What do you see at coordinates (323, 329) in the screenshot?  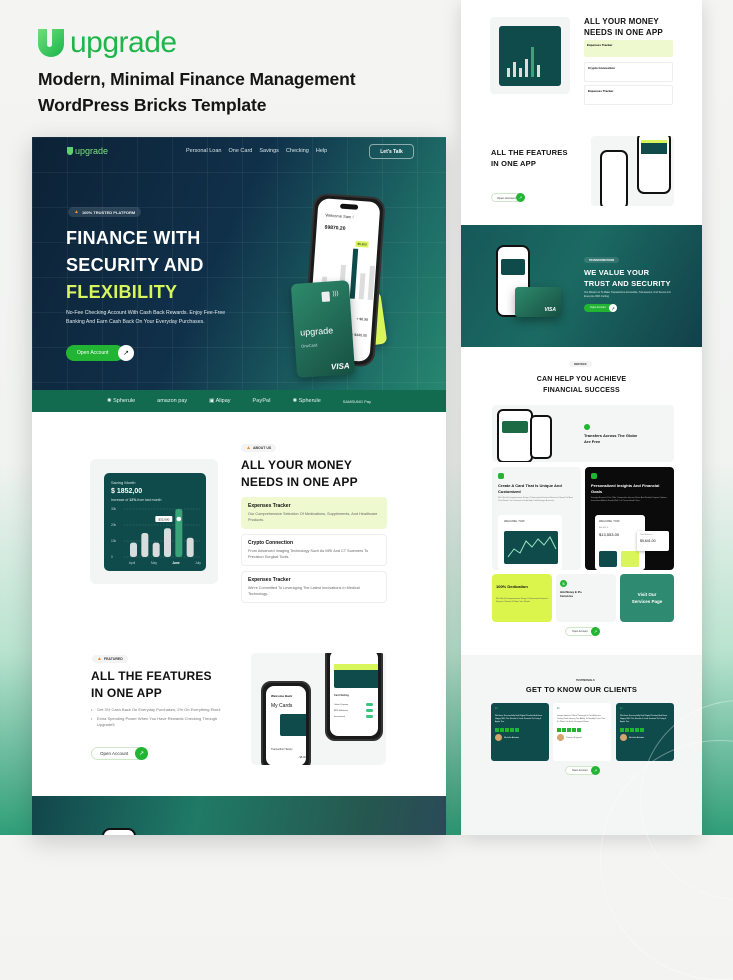 I see `onecard-credit-card: ))) upgrade OneCard VISA` at bounding box center [323, 329].